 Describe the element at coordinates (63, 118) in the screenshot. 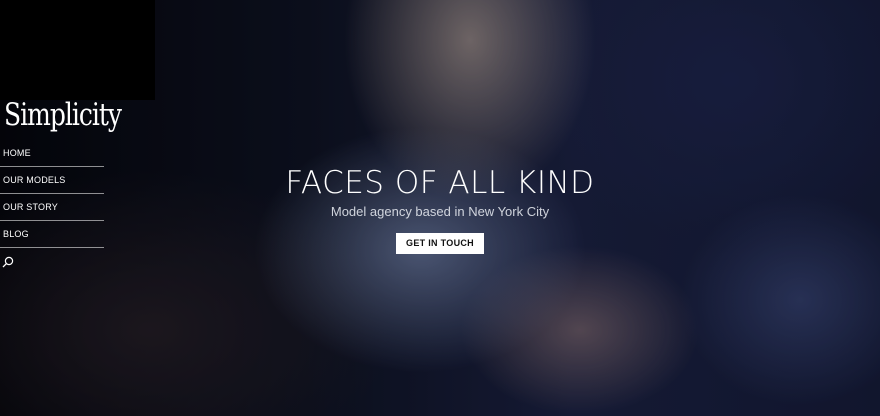

I see `site-logo: Simplicity` at that location.